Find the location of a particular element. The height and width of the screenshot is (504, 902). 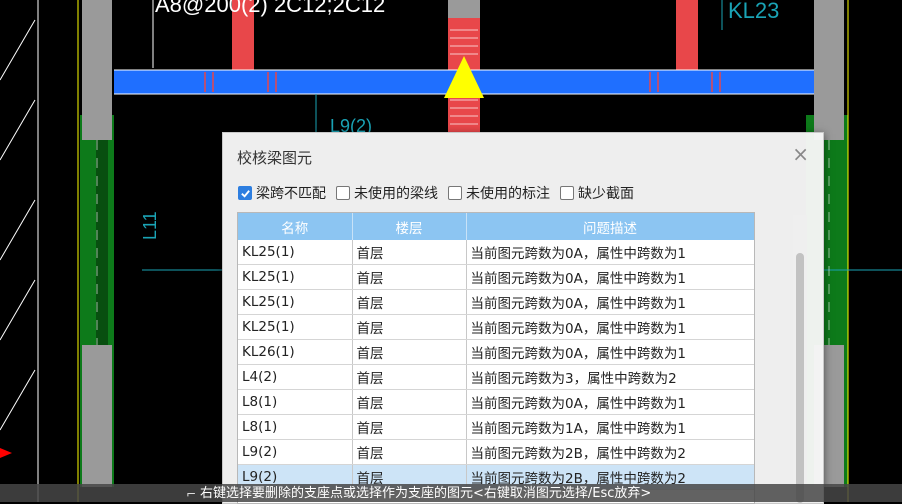

scrollbar is located at coordinates (800, 359).